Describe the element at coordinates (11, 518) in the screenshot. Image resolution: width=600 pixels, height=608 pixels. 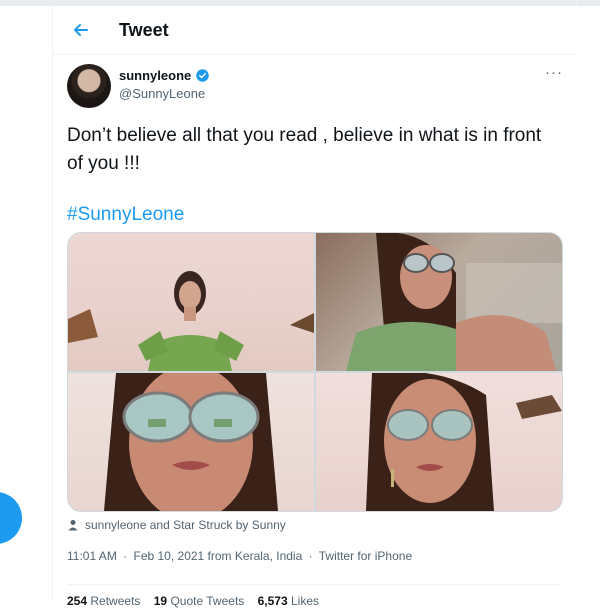
I see `compose-tweet-button` at that location.